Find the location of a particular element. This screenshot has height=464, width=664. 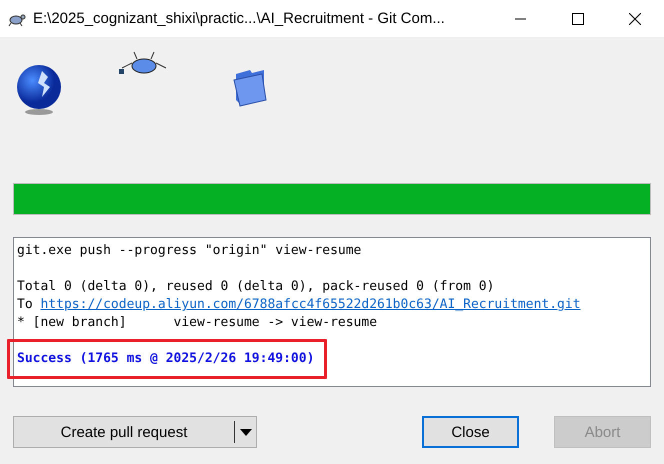

log-text: To is located at coordinates (25, 304).